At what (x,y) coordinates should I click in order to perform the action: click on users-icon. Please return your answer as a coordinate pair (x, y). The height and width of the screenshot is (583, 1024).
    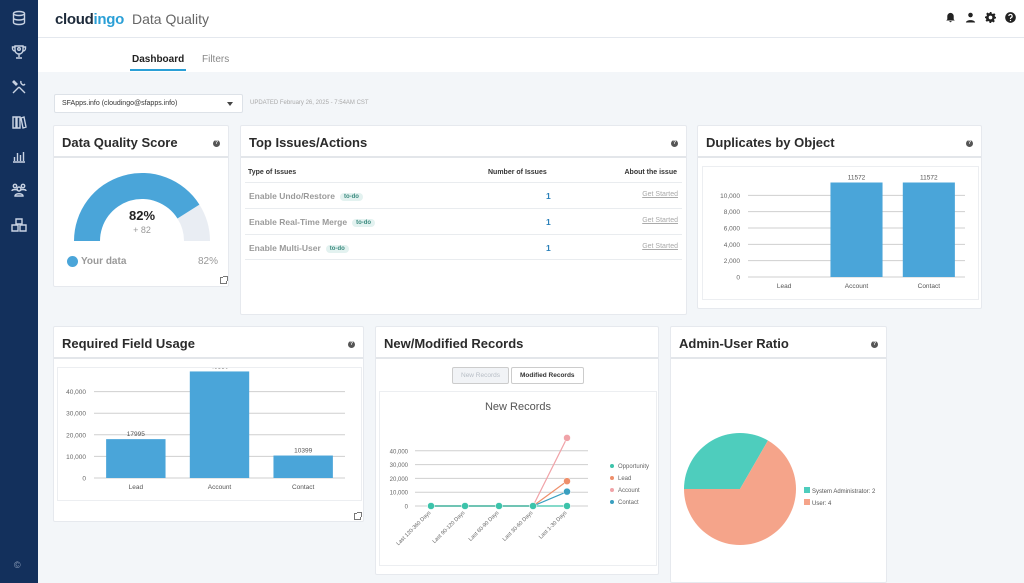
    Looking at the image, I should click on (19, 190).